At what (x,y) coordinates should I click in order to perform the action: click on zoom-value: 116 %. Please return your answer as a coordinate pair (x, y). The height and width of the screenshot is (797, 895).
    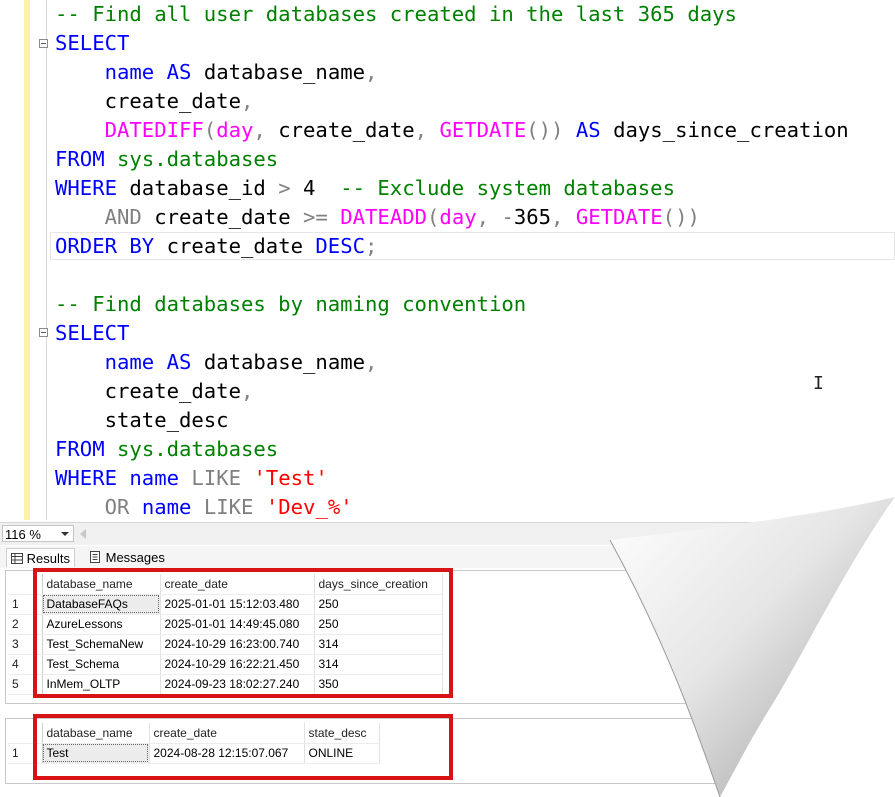
    Looking at the image, I should click on (23, 534).